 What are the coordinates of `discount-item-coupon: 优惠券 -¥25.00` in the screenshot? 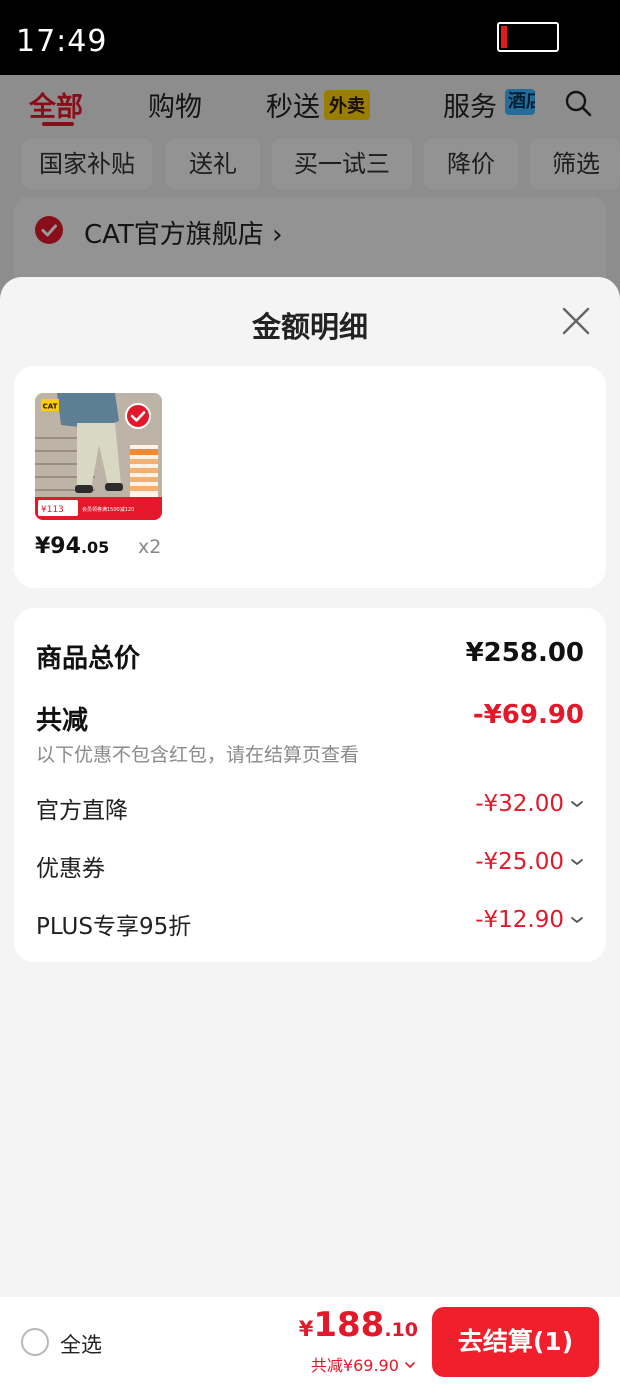 It's located at (310, 866).